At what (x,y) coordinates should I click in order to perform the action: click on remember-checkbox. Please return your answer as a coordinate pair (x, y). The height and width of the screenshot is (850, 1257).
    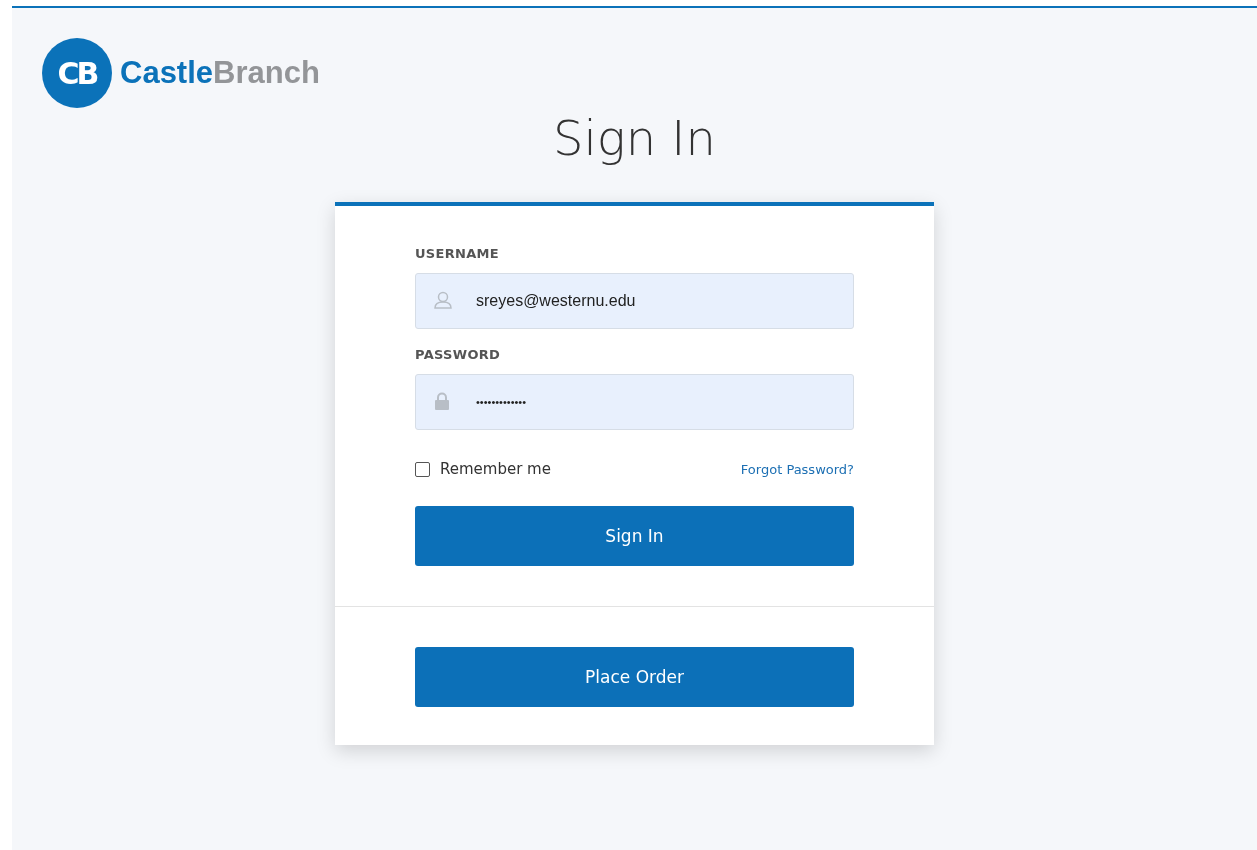
    Looking at the image, I should click on (422, 469).